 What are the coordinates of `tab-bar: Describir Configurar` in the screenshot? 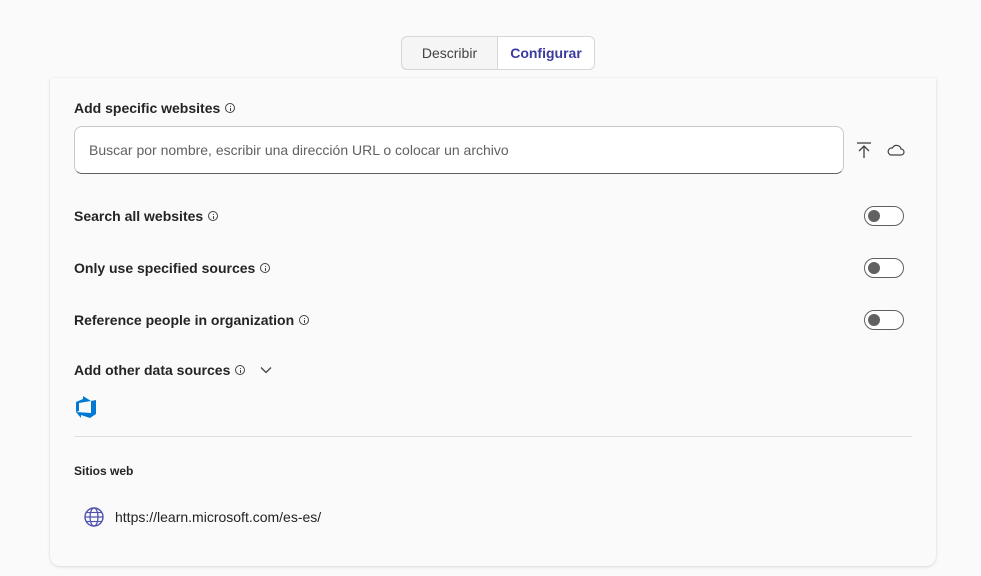 It's located at (498, 53).